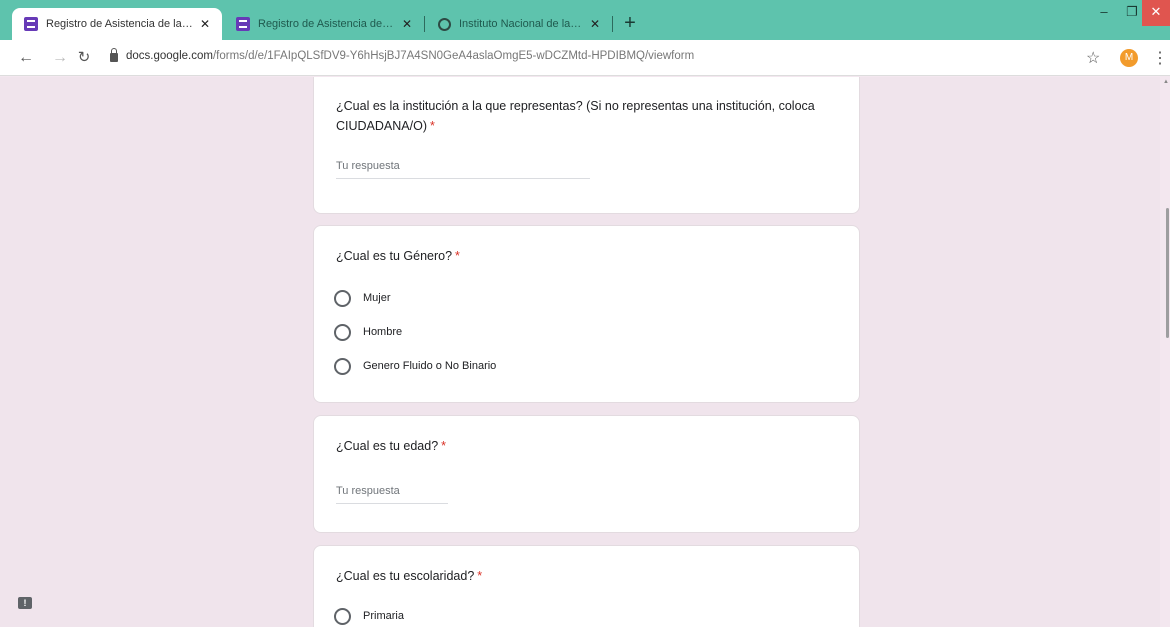  Describe the element at coordinates (383, 332) in the screenshot. I see `option-label: Hombre` at that location.